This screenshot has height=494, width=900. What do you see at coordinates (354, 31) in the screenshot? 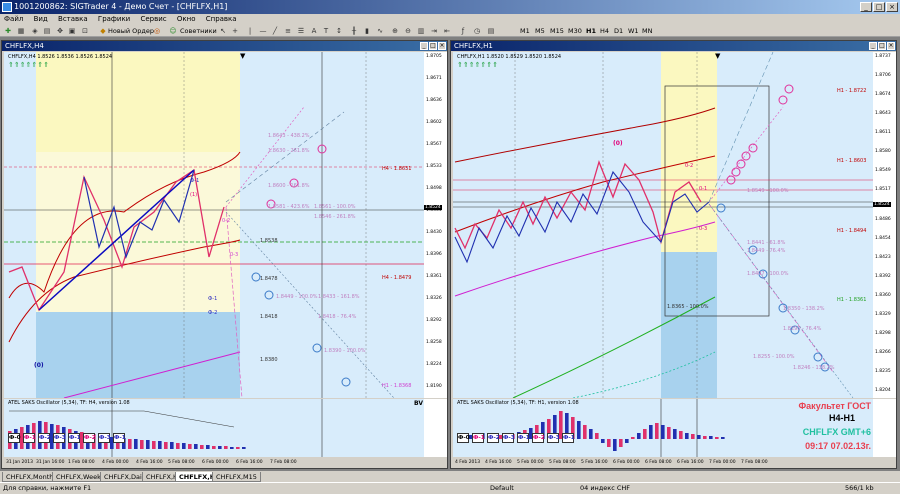
I see `bar-chart-icon: ╫` at bounding box center [354, 31].